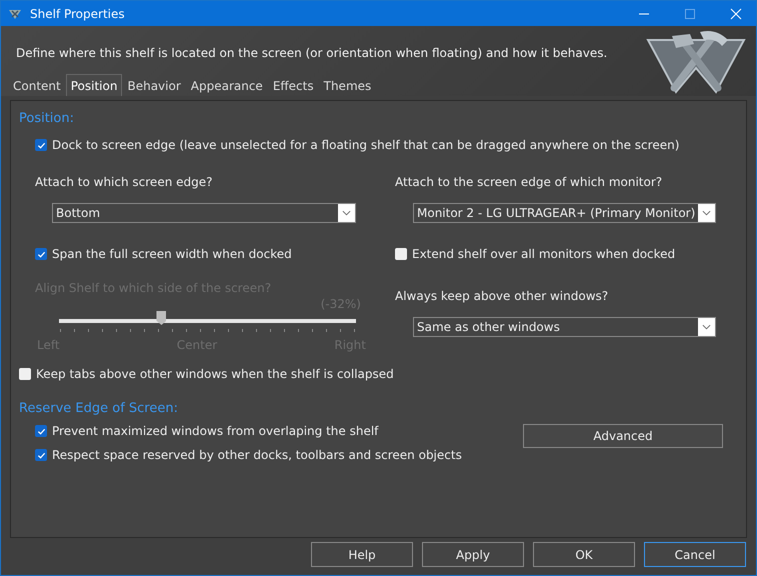 This screenshot has width=757, height=576. I want to click on tab: Effects, so click(293, 85).